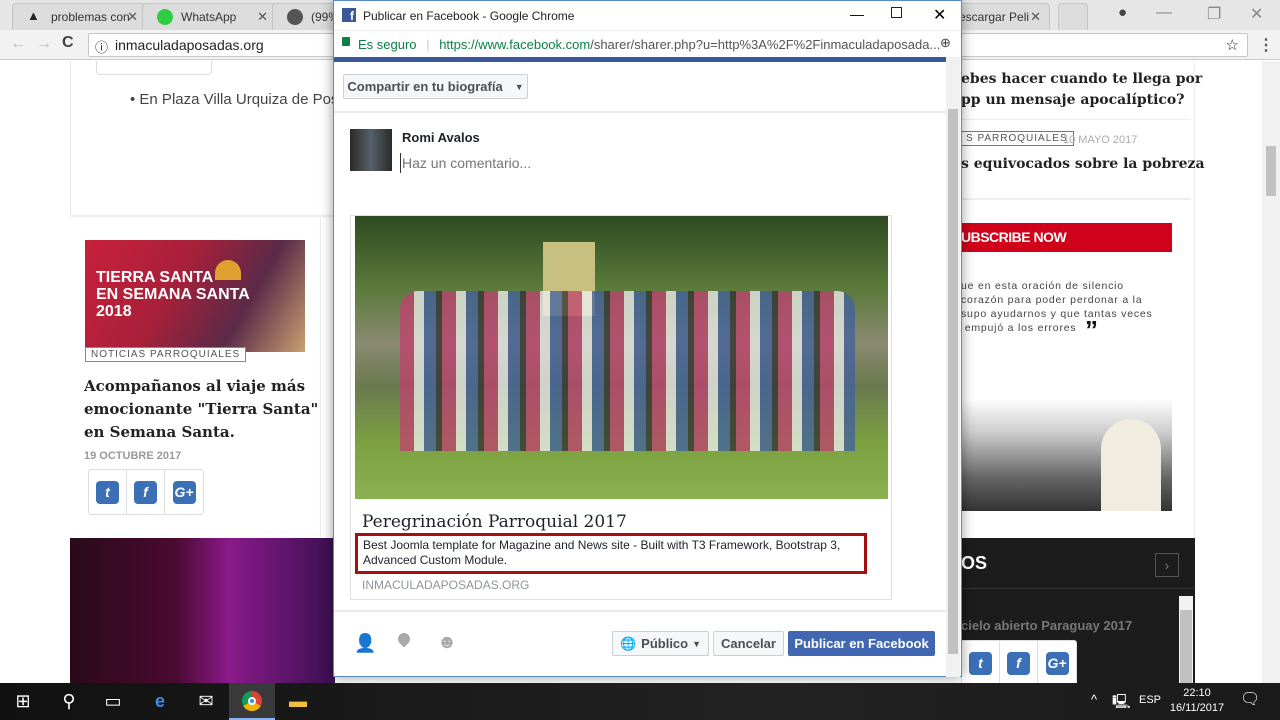  I want to click on task-view-icon: ▭, so click(113, 701).